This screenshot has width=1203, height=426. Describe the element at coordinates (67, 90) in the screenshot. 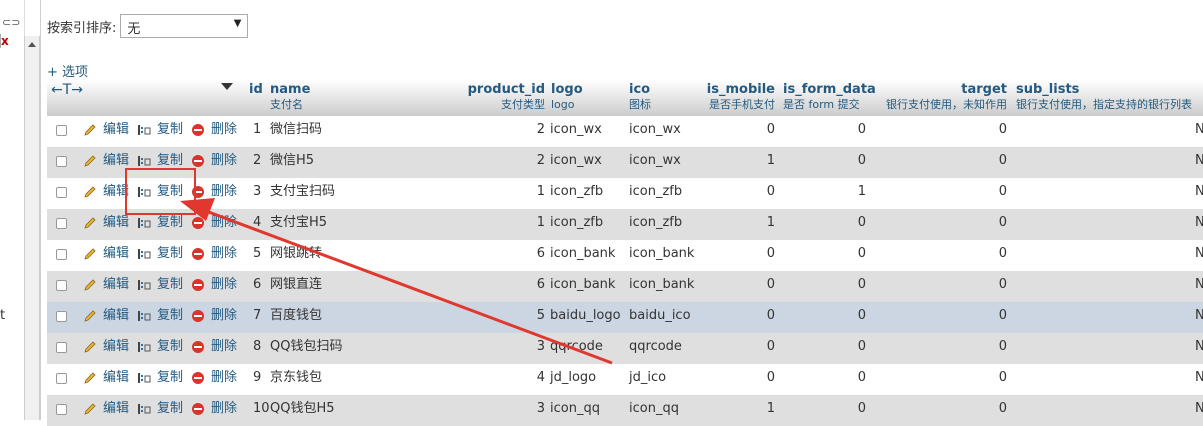

I see `column-resize-icon: ←T→` at that location.